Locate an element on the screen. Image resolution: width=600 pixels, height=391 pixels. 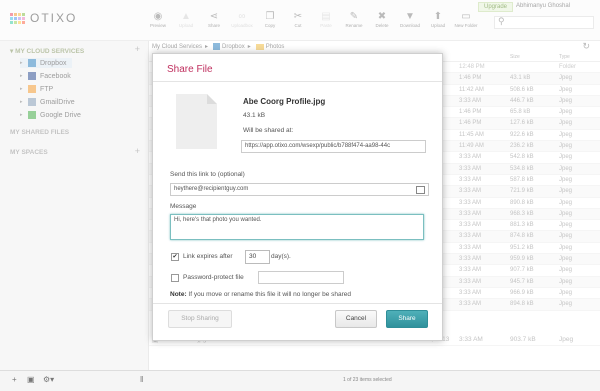
file-name: Abe Coorg Profile.jpg is located at coordinates (284, 101).